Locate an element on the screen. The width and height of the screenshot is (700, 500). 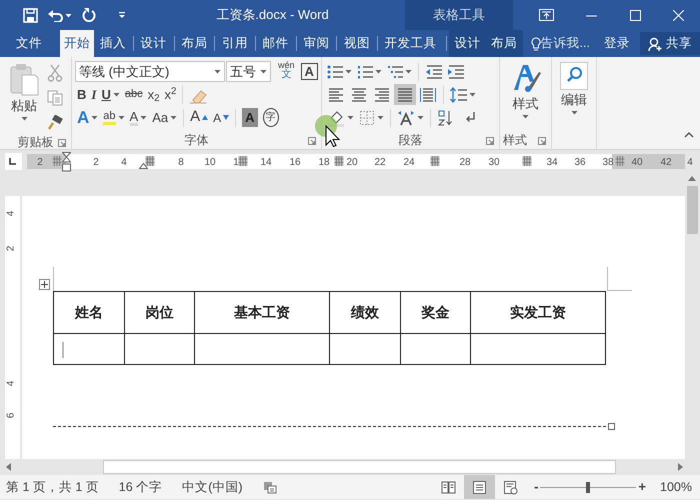
phonetic-guide-button: wén 文 is located at coordinates (286, 71).